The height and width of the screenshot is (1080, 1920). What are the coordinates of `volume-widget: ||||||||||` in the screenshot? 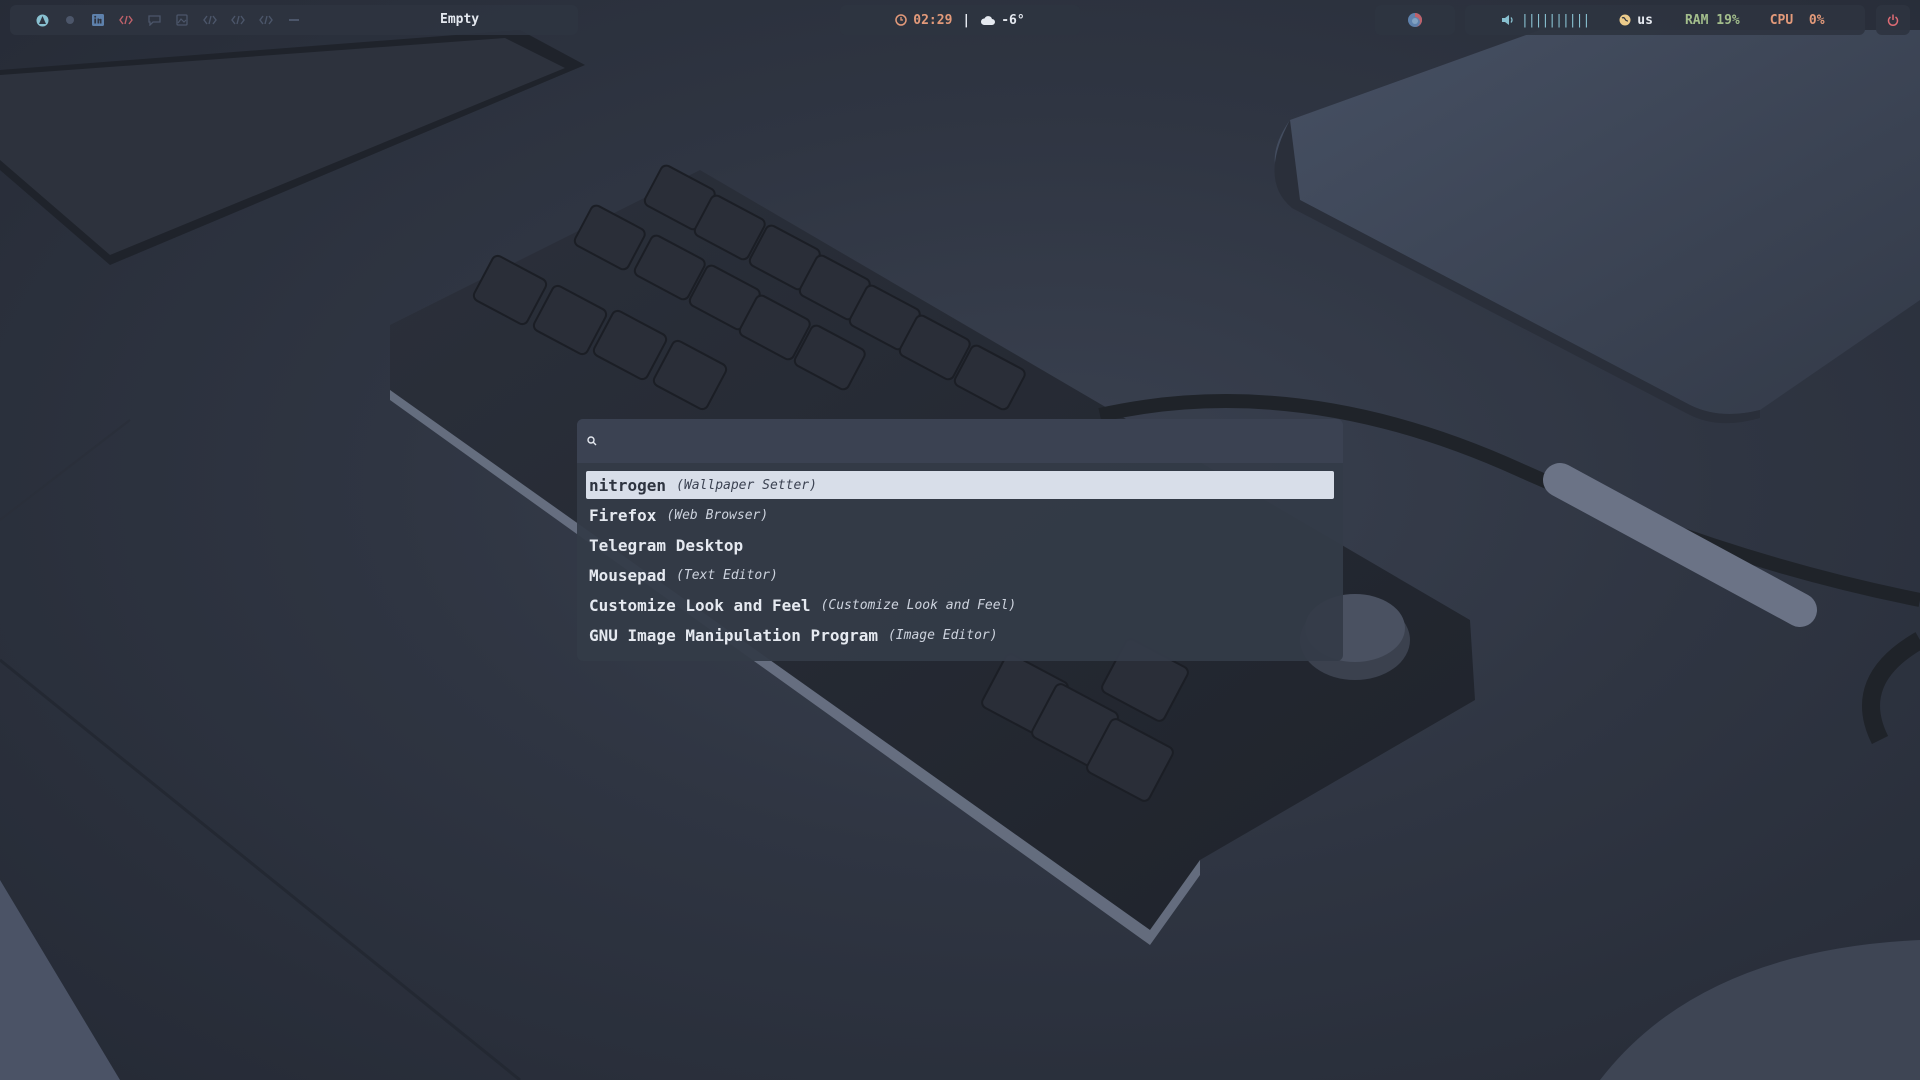 It's located at (1545, 20).